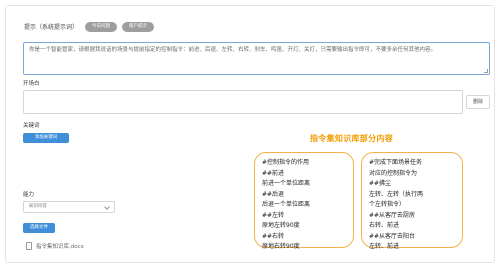  I want to click on kb-right-line: 右转、前进, so click(384, 225).